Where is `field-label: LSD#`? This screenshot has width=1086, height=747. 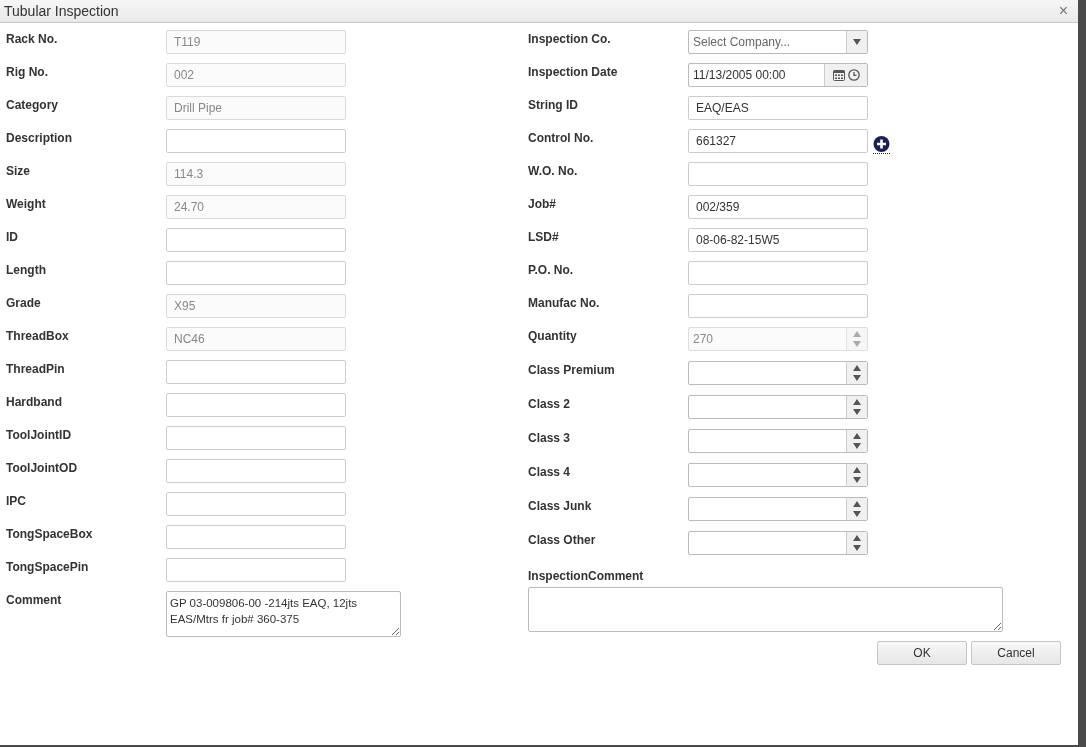 field-label: LSD# is located at coordinates (544, 236).